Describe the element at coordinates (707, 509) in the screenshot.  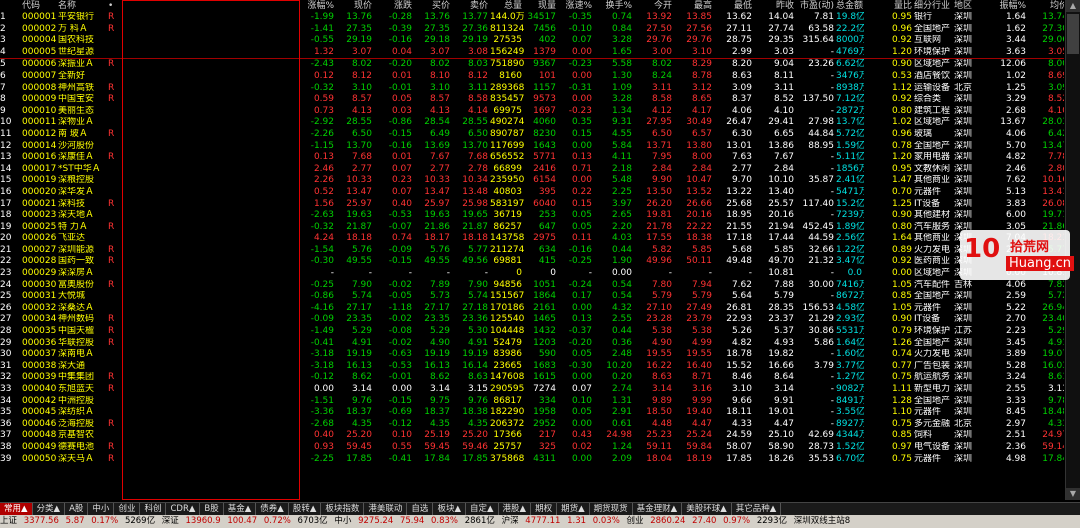
I see `market-tab: 美股环球▲` at that location.